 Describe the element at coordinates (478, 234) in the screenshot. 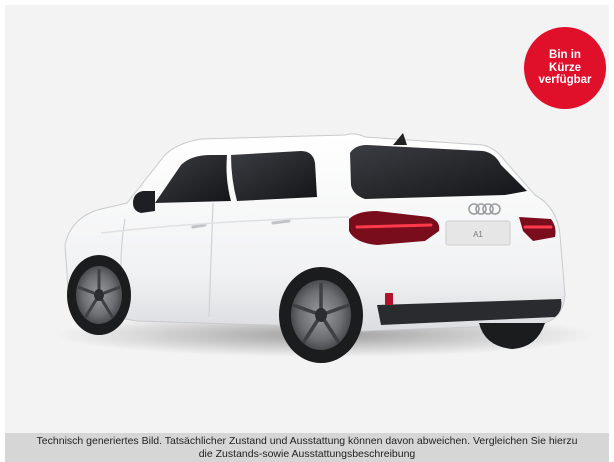

I see `plate-label: A1` at that location.